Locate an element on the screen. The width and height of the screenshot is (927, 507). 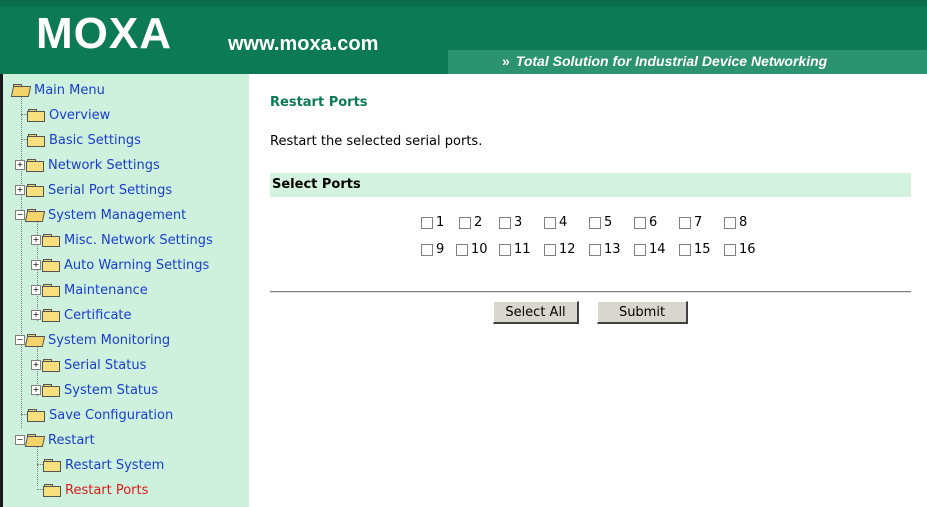
double-arrow-icon: » is located at coordinates (506, 61).